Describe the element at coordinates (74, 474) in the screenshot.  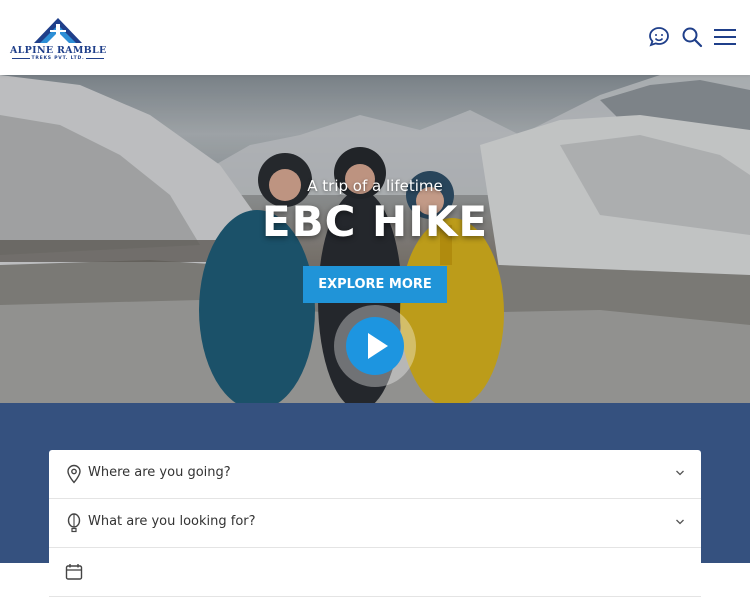
I see `location-pin-icon` at that location.